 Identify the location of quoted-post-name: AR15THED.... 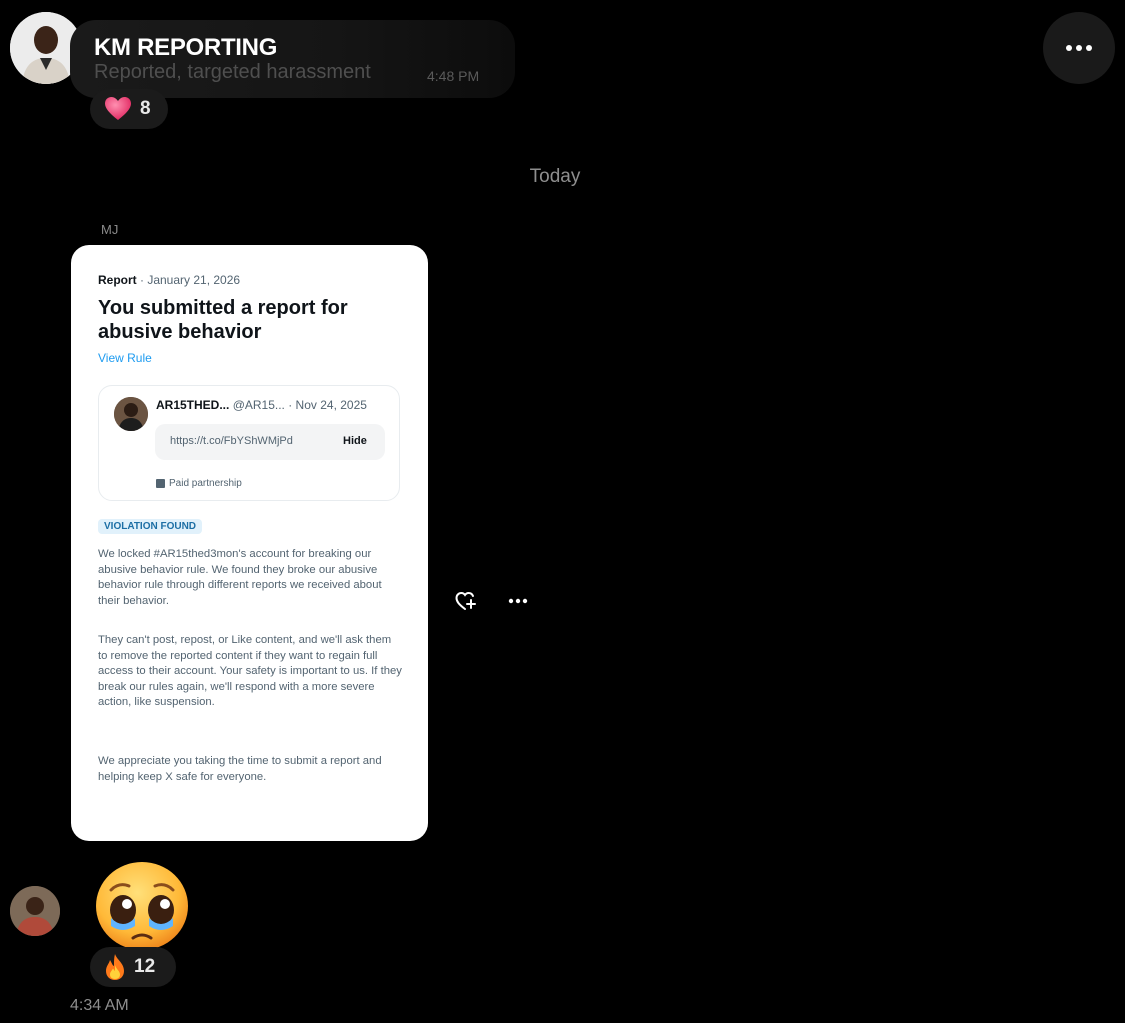
(193, 405).